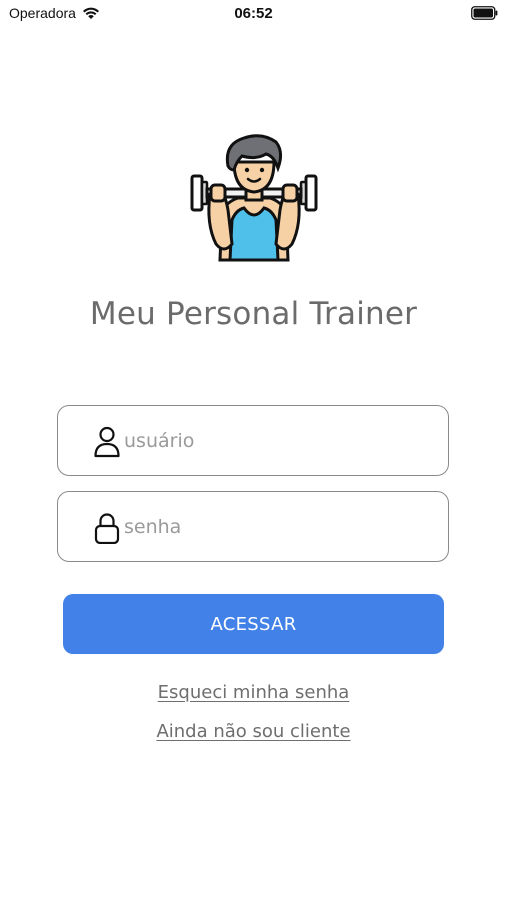  I want to click on signup-link: Ainda não sou cliente, so click(253, 731).